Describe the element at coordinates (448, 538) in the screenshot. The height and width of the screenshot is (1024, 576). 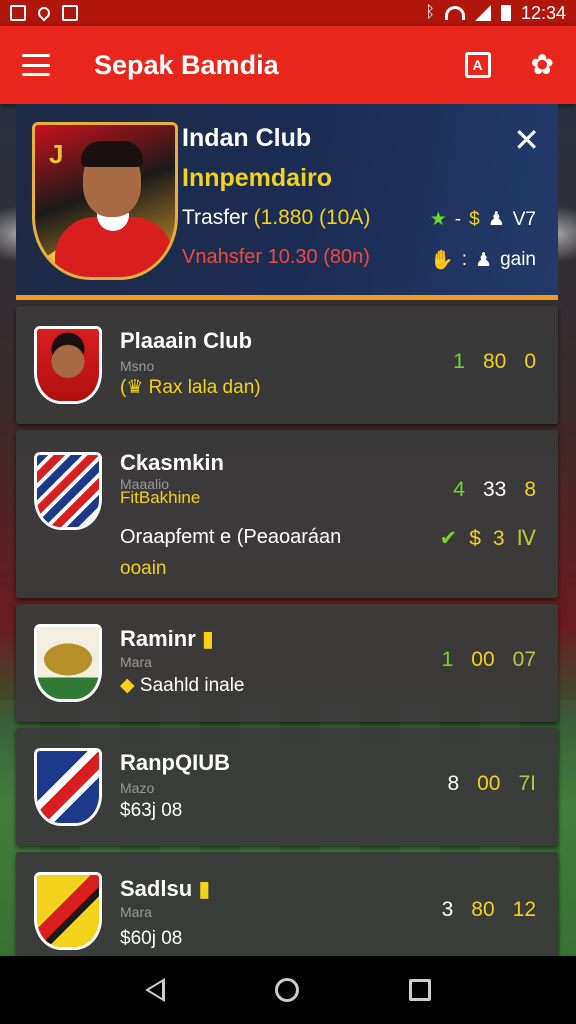
I see `check-icon: ✔` at that location.